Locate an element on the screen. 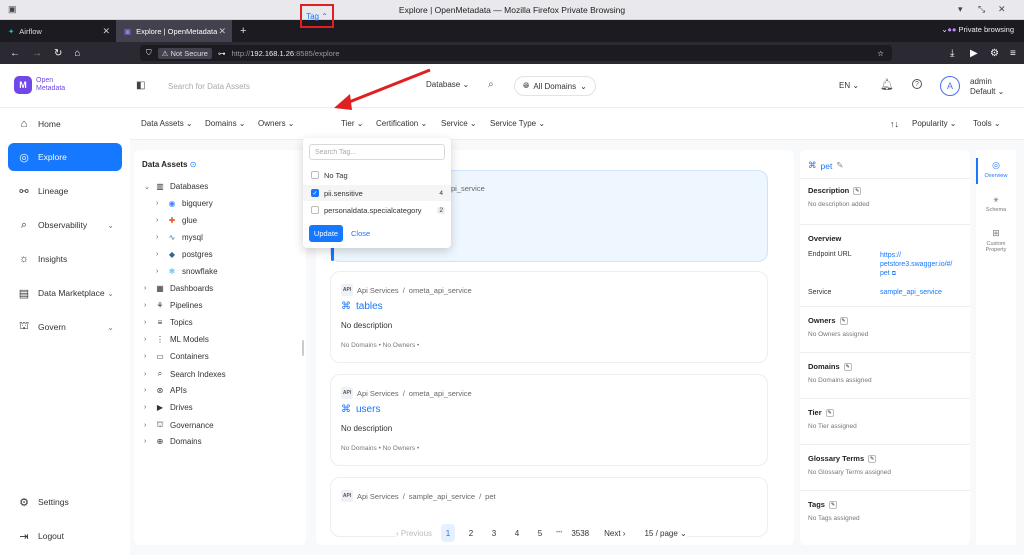 The height and width of the screenshot is (555, 1024). tab-schema: ⚹ Schema is located at coordinates (996, 203).